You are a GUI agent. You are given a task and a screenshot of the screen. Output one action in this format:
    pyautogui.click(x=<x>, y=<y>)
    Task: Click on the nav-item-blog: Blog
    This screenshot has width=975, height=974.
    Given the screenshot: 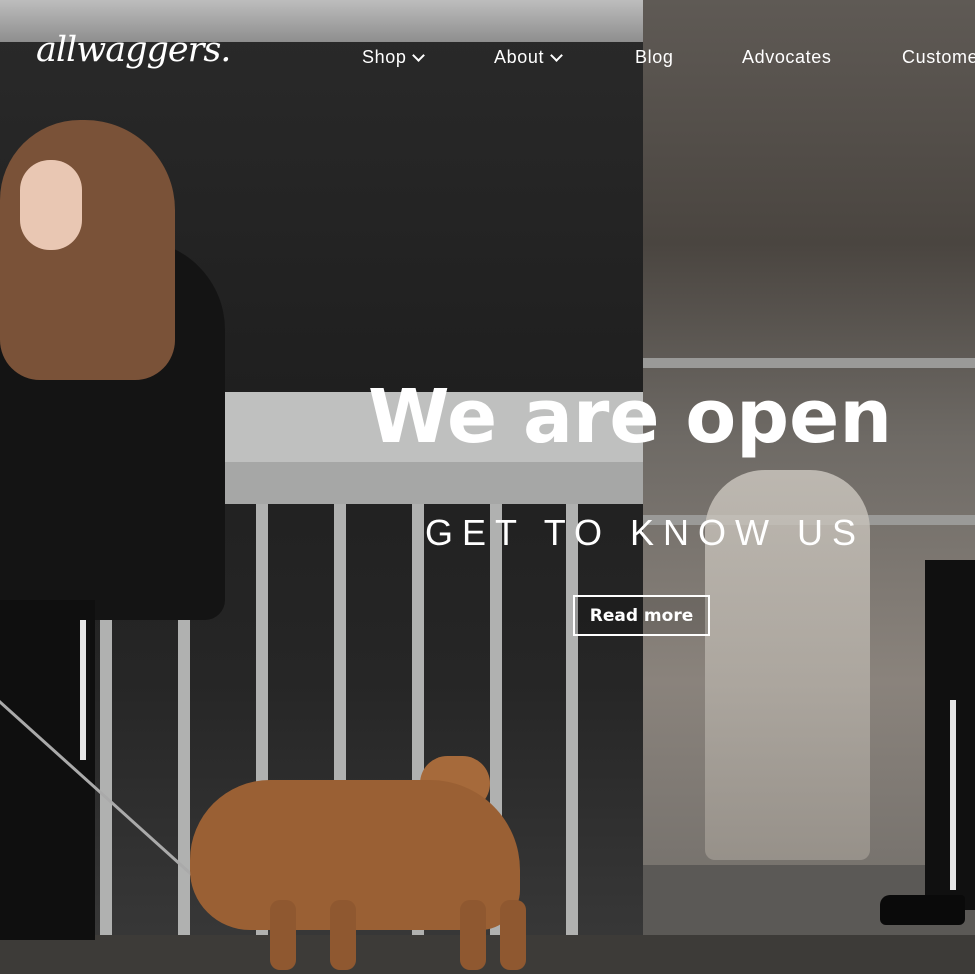 What is the action you would take?
    pyautogui.click(x=654, y=57)
    